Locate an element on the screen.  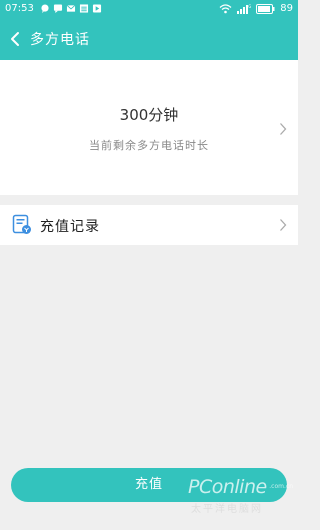
app-header: 07:53 G 89 多方电话 is located at coordinates (149, 30).